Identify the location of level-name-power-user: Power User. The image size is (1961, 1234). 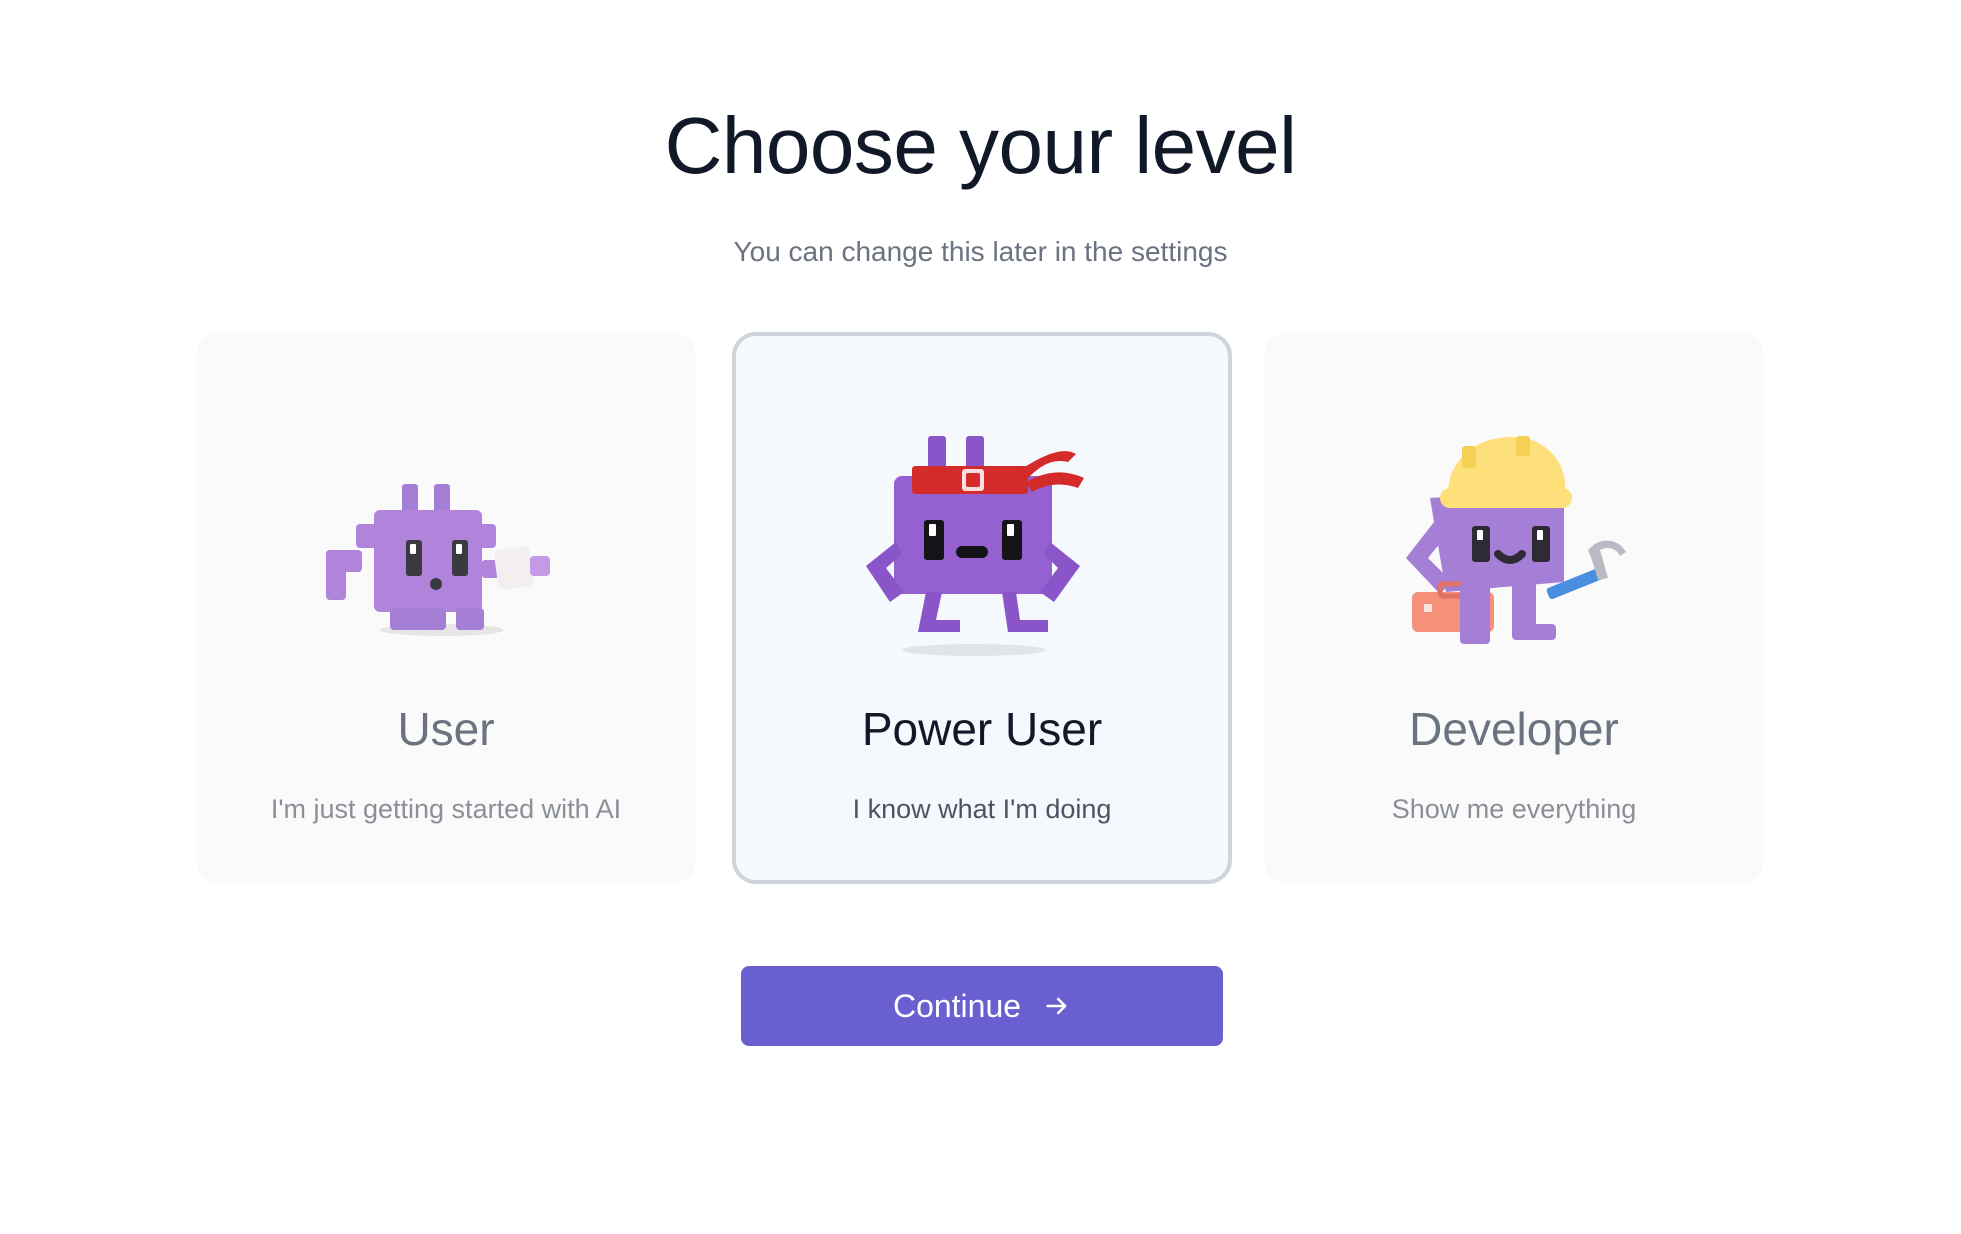
(982, 729).